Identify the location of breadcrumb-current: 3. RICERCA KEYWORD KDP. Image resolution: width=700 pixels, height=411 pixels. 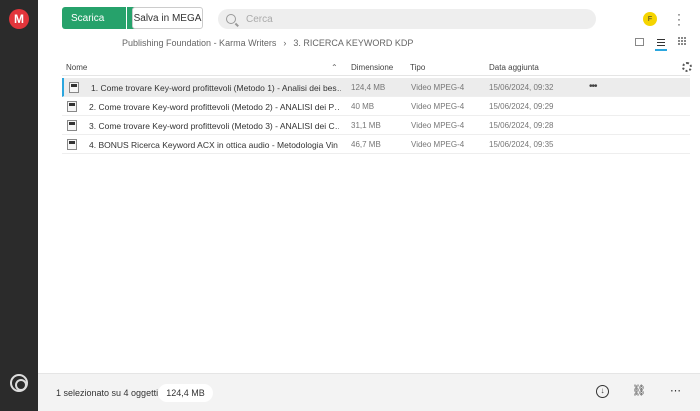
(353, 43).